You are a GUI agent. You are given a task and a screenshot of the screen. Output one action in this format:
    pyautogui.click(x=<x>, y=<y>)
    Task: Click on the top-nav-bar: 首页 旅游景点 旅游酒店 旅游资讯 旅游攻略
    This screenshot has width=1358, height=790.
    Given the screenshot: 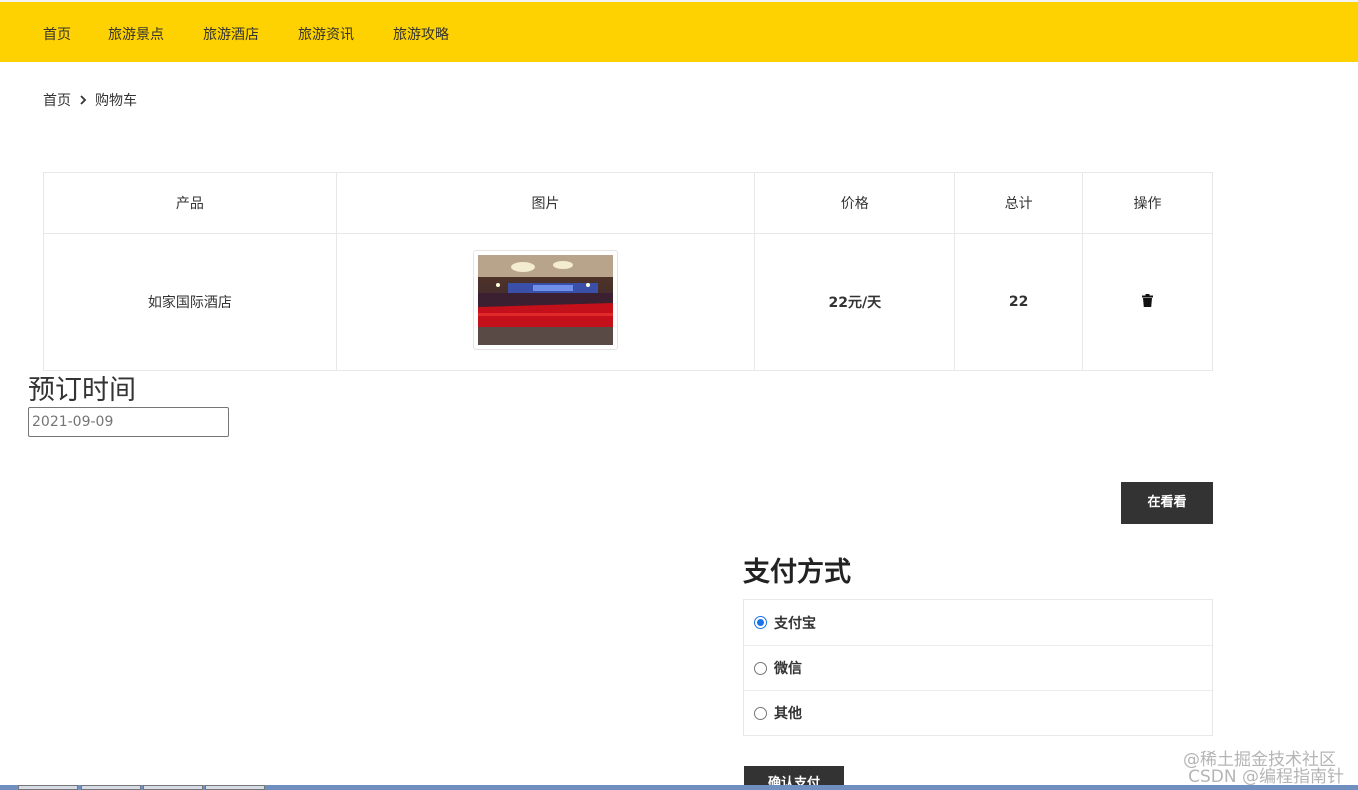 What is the action you would take?
    pyautogui.click(x=679, y=31)
    